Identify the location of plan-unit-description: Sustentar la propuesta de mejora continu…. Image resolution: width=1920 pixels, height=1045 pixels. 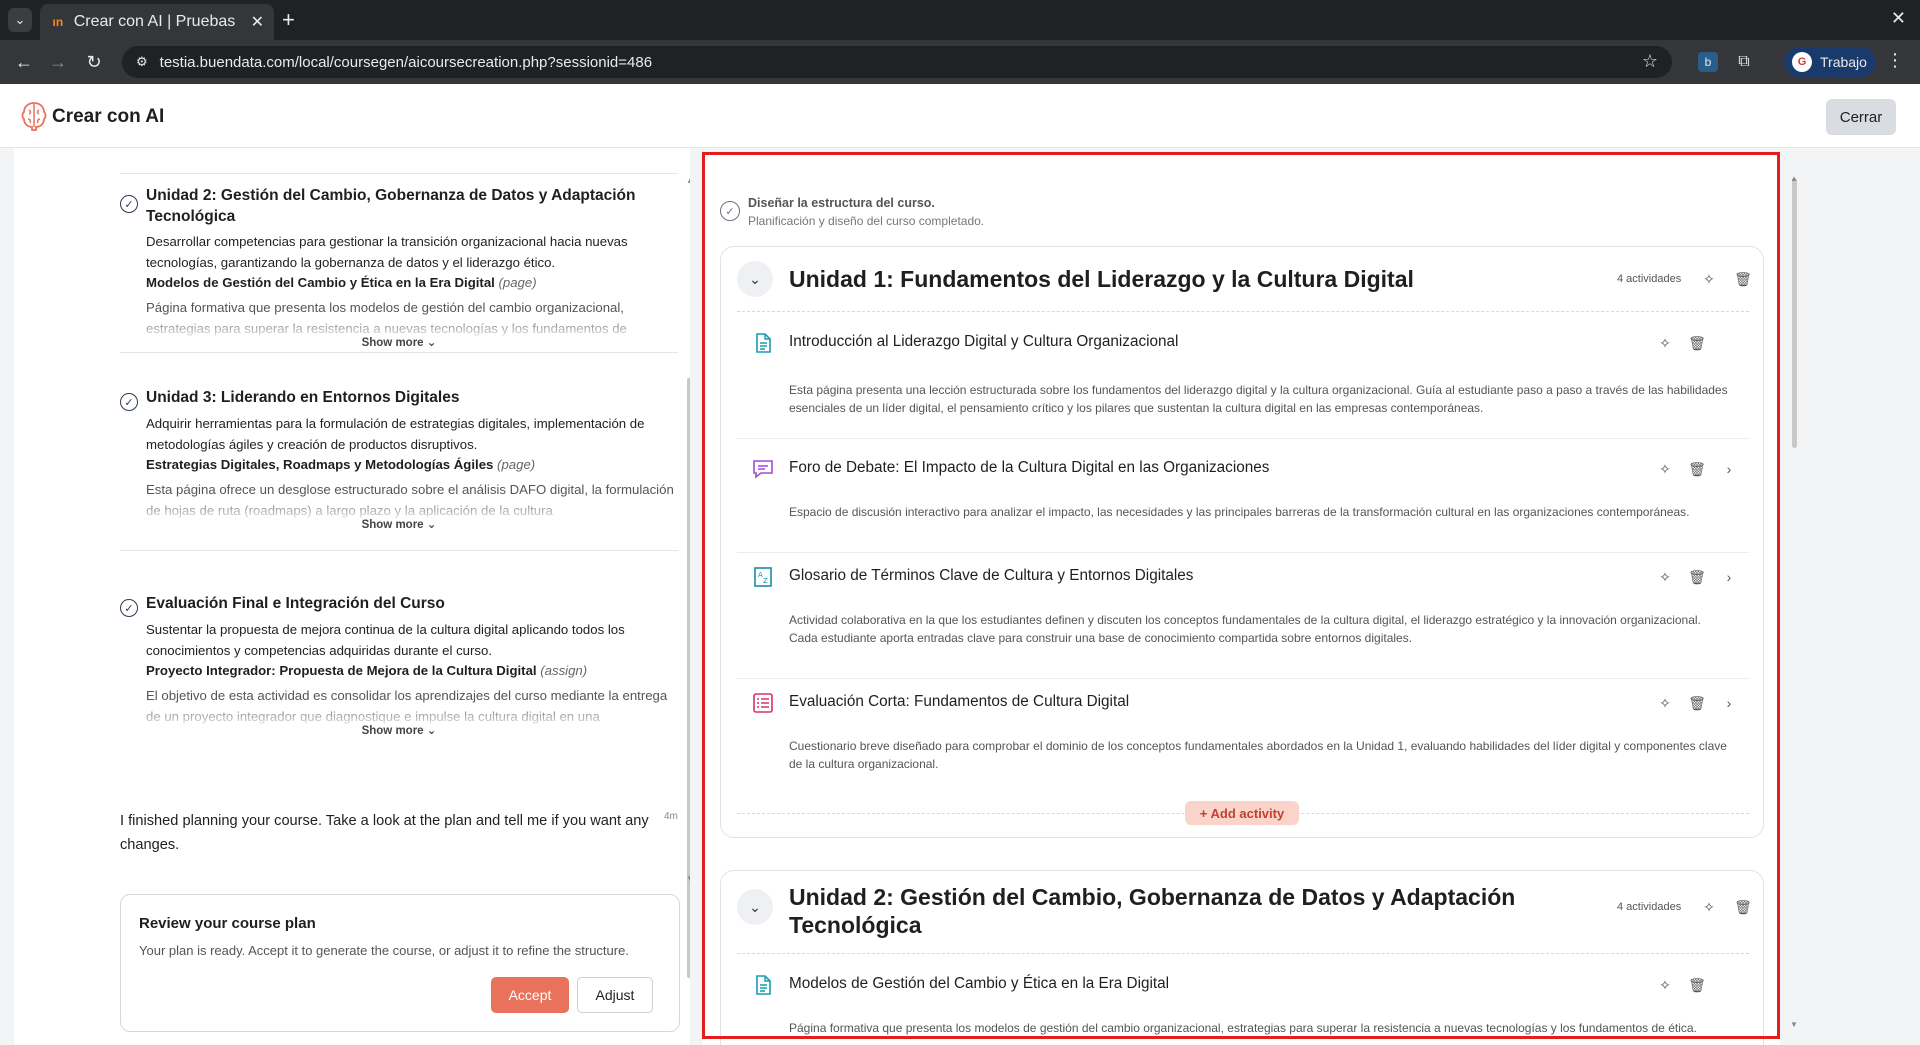
(385, 640).